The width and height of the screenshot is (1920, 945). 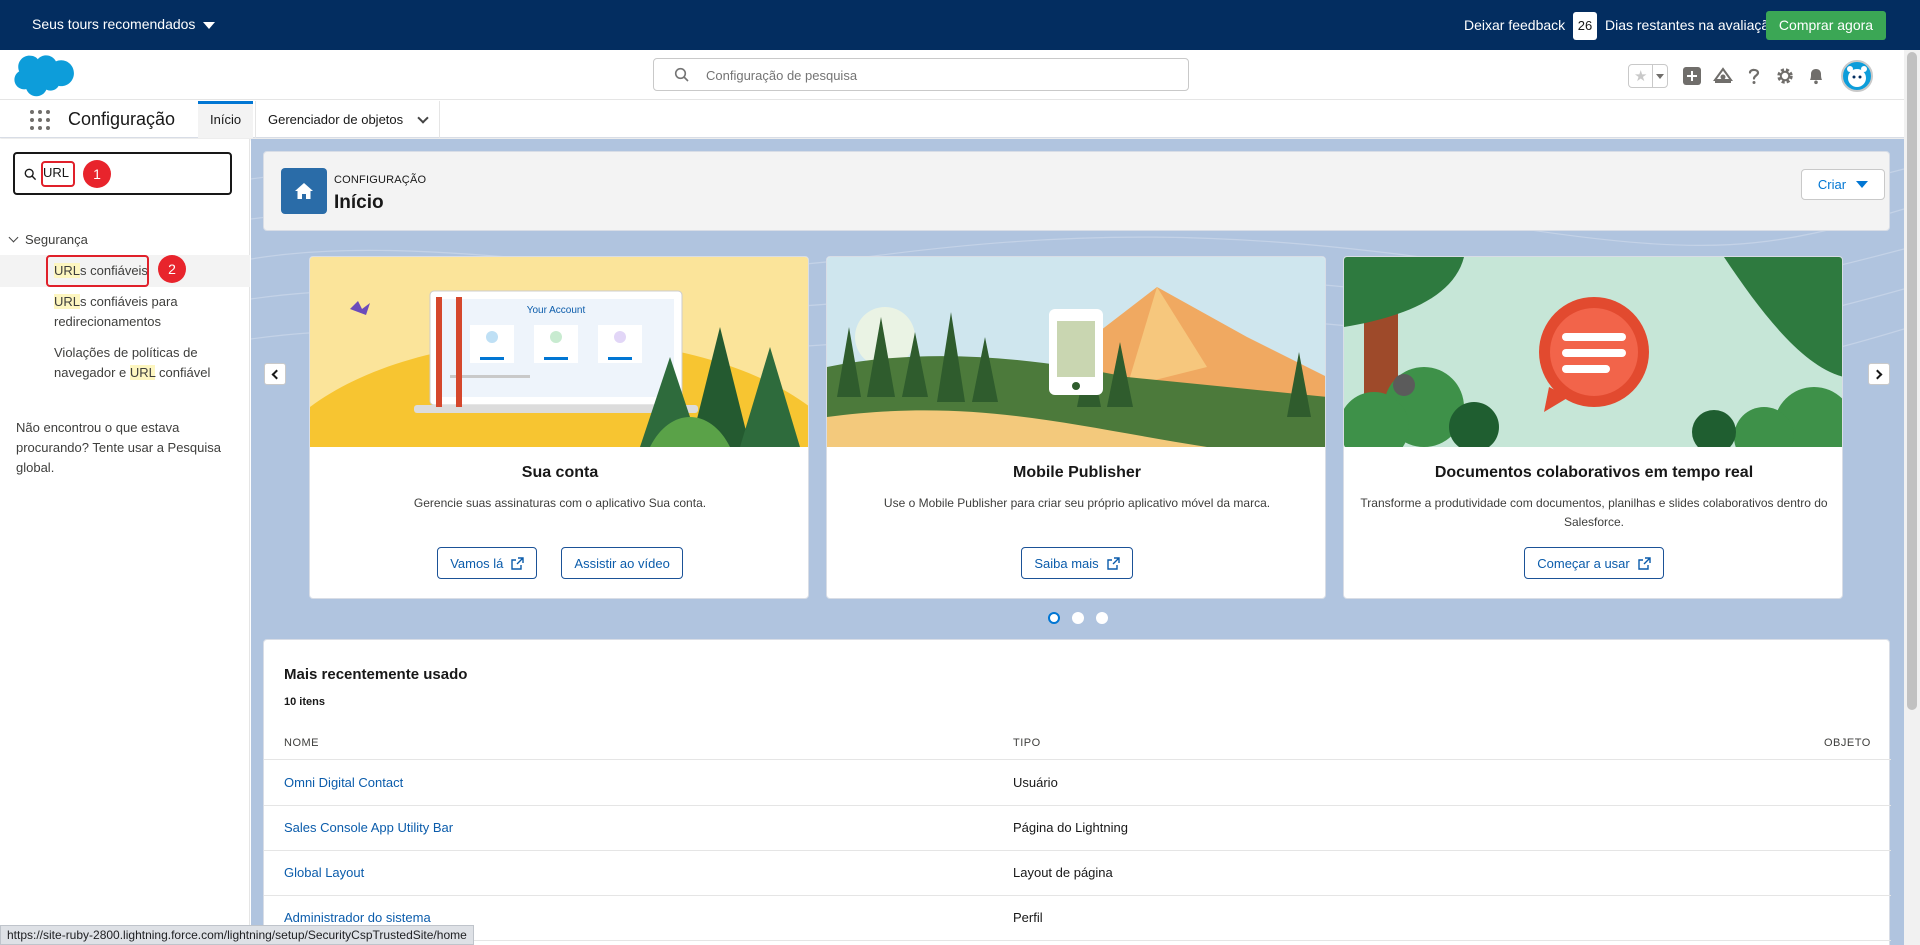 What do you see at coordinates (559, 563) in the screenshot?
I see `card-buttons: Vamos lá Assistir ao vídeo` at bounding box center [559, 563].